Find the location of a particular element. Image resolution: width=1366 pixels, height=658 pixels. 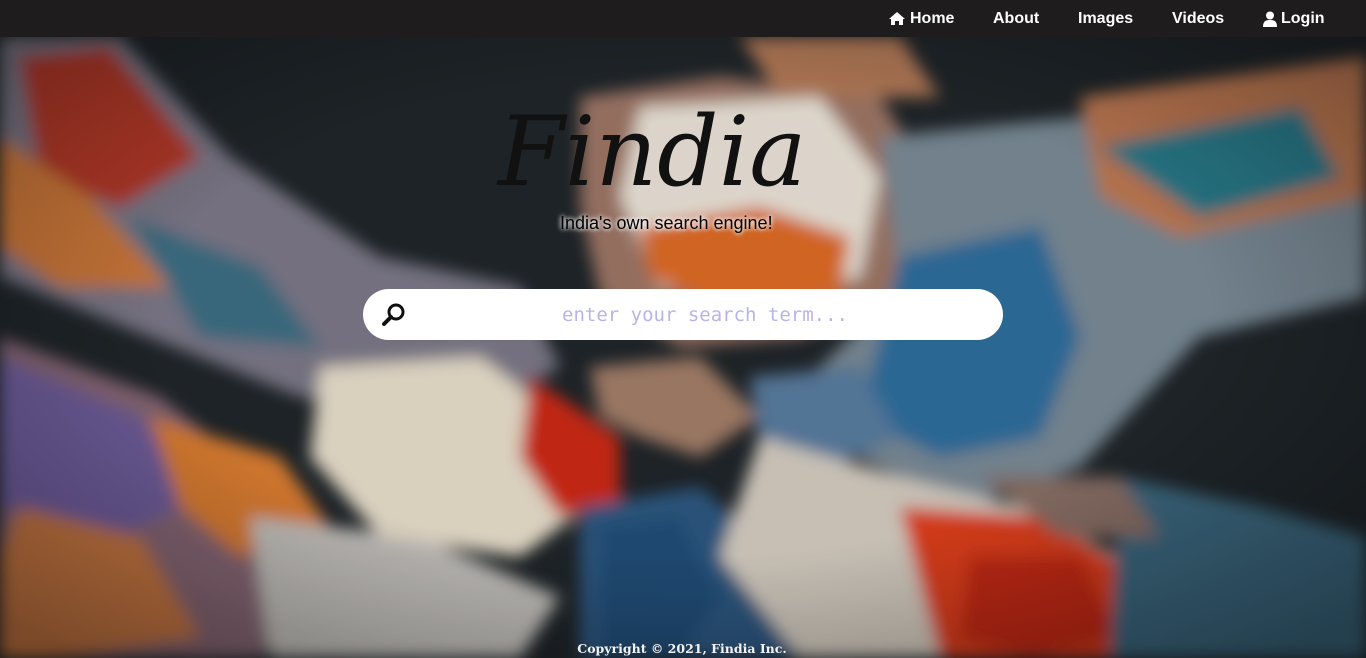

nav-about-label: About is located at coordinates (1016, 18).